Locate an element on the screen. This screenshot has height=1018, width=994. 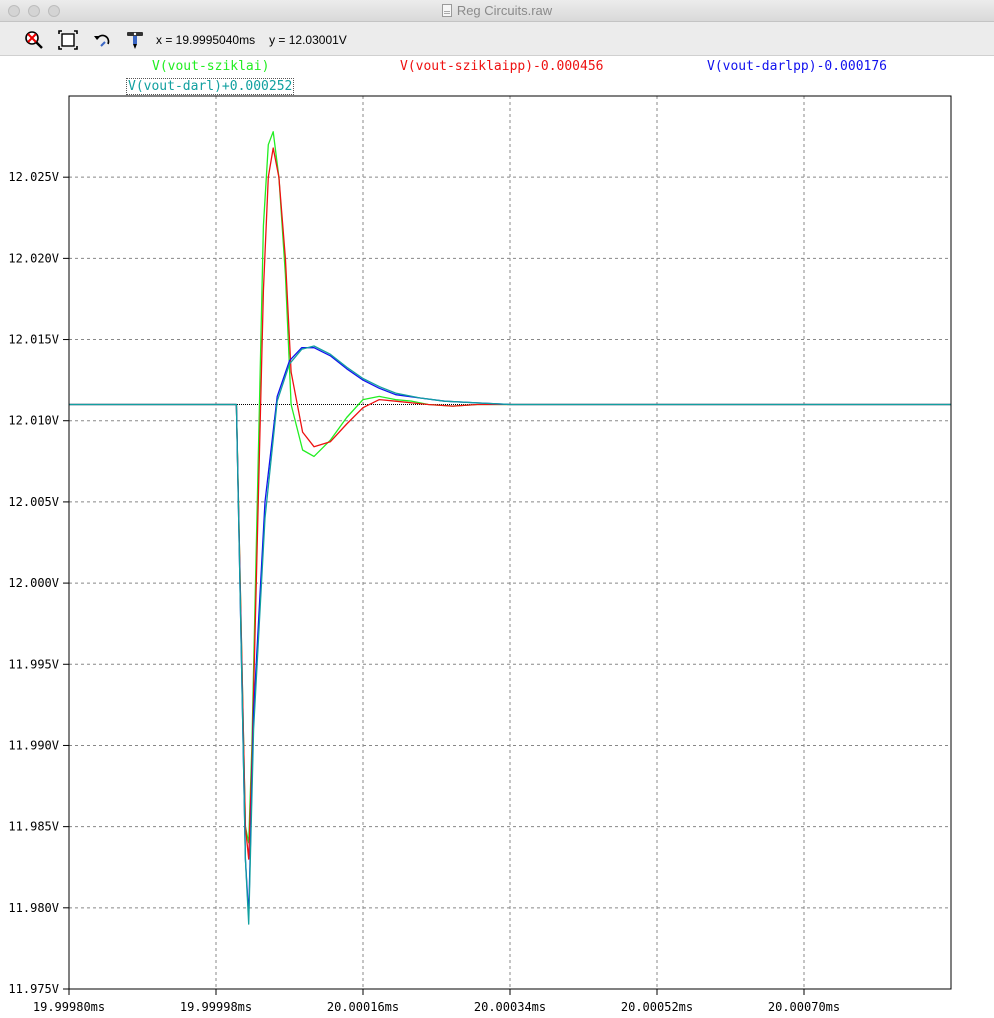
x-tick-label: 20.00034ms is located at coordinates (510, 1007).